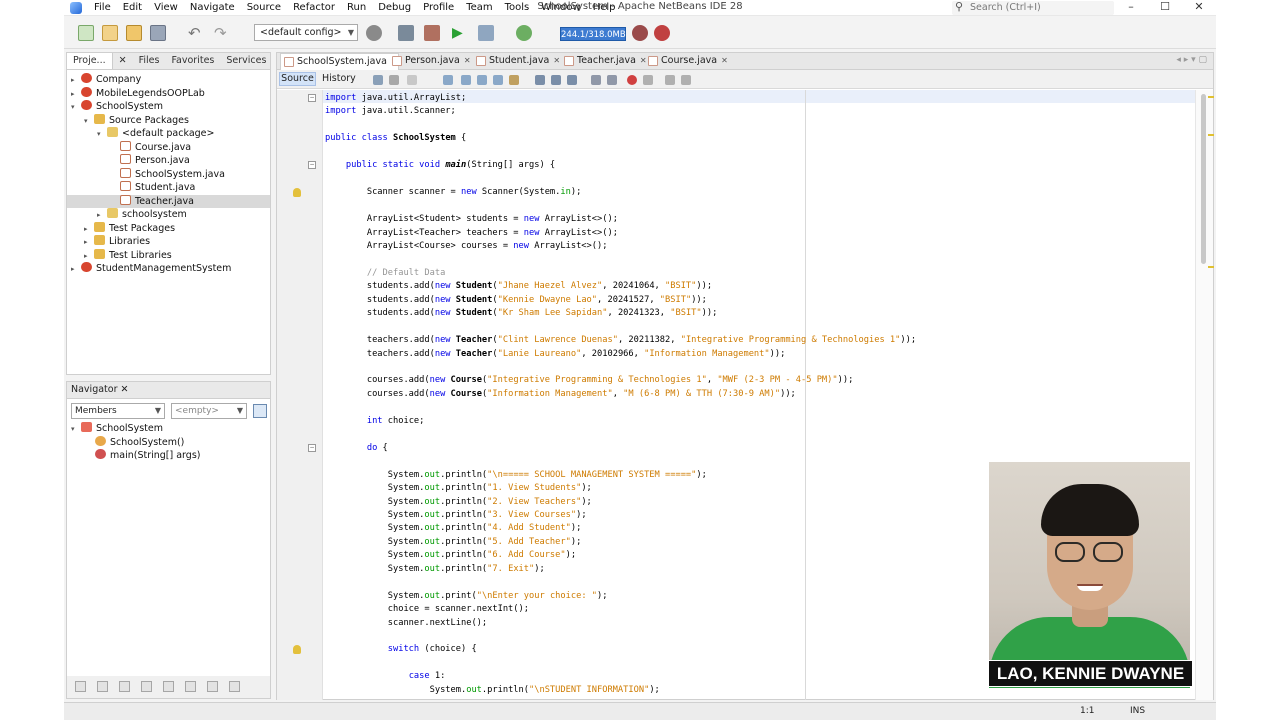 Image resolution: width=1280 pixels, height=720 pixels. I want to click on tree-item-course-java: Course.java, so click(168, 147).